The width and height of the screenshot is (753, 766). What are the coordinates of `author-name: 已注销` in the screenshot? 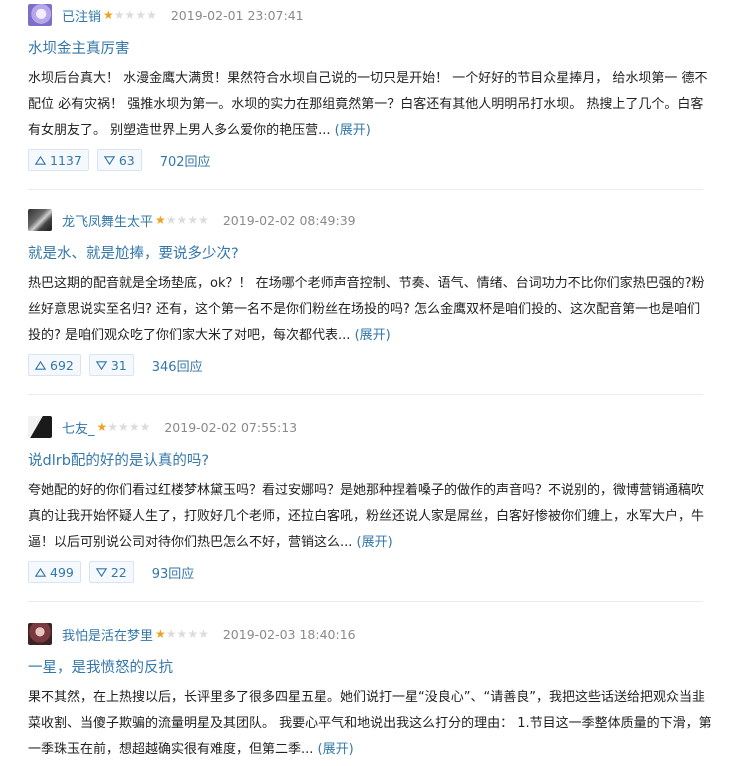 It's located at (81, 15).